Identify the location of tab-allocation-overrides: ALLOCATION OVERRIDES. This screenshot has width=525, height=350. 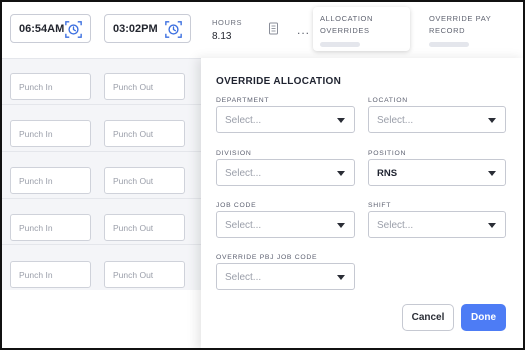
(361, 29).